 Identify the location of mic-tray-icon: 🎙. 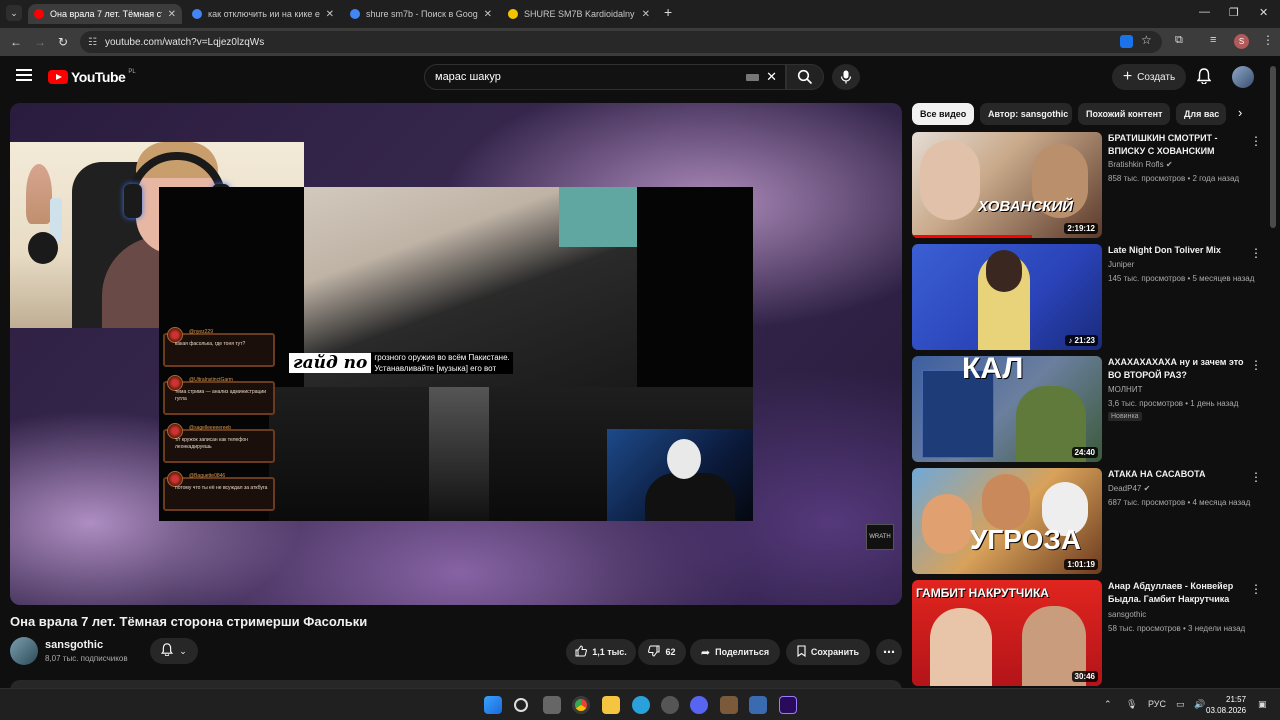
(1131, 704).